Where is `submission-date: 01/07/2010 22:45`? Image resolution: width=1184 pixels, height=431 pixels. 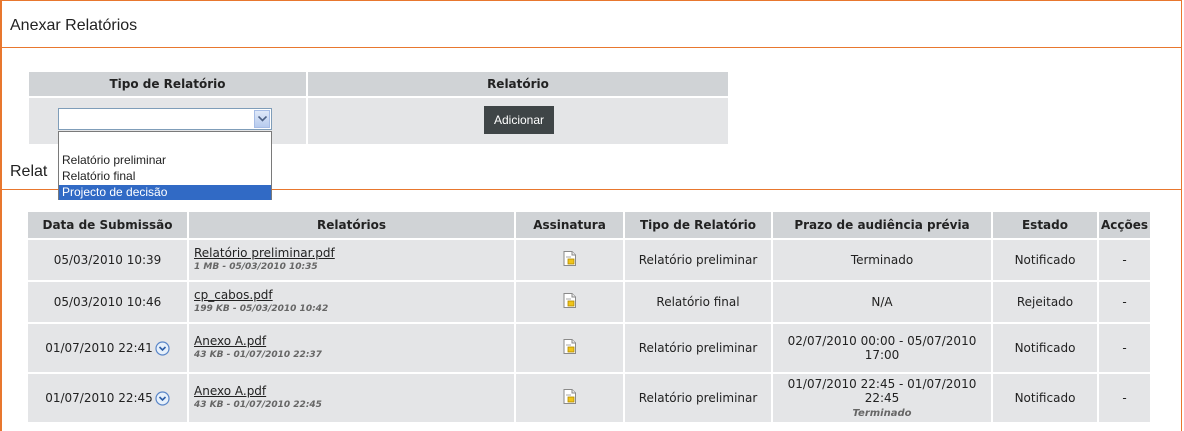
submission-date: 01/07/2010 22:45 is located at coordinates (107, 398).